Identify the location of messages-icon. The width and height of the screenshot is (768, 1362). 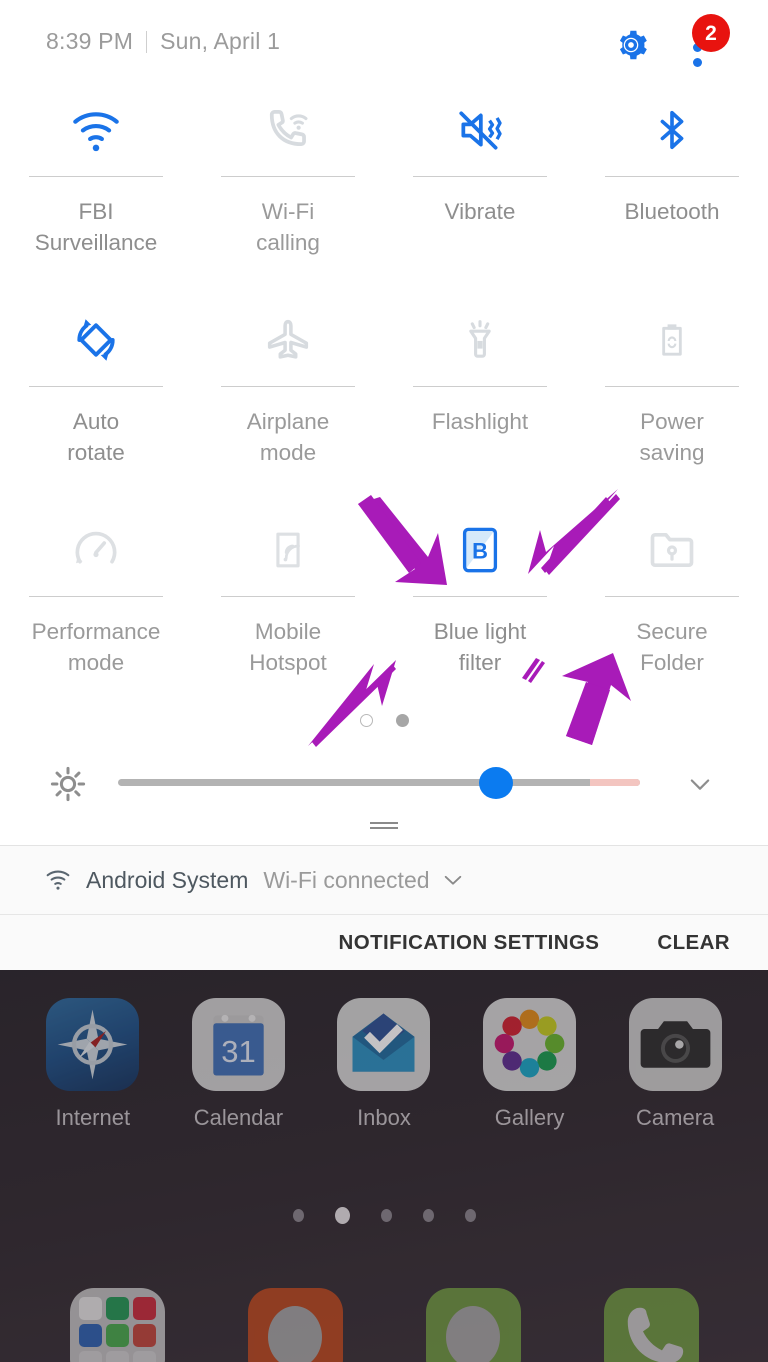
(473, 1325).